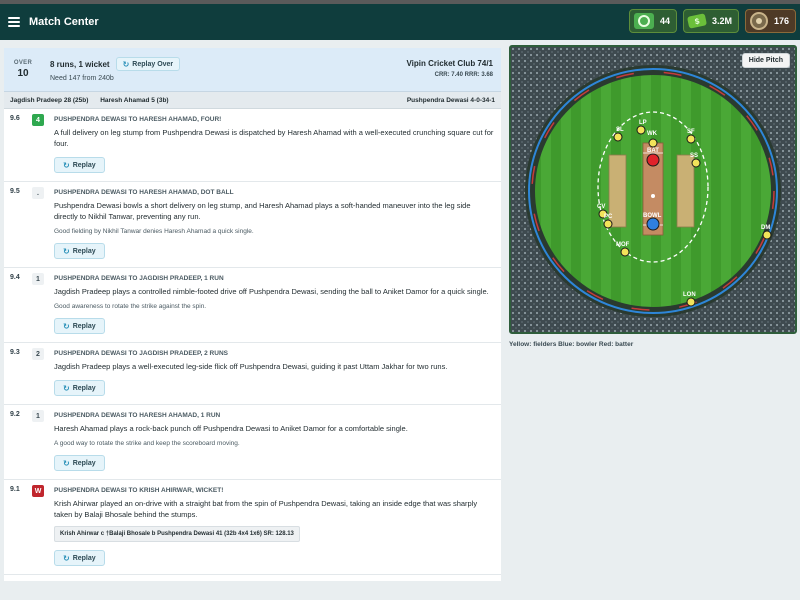  What do you see at coordinates (652, 134) in the screenshot?
I see `fielder-label: WK` at bounding box center [652, 134].